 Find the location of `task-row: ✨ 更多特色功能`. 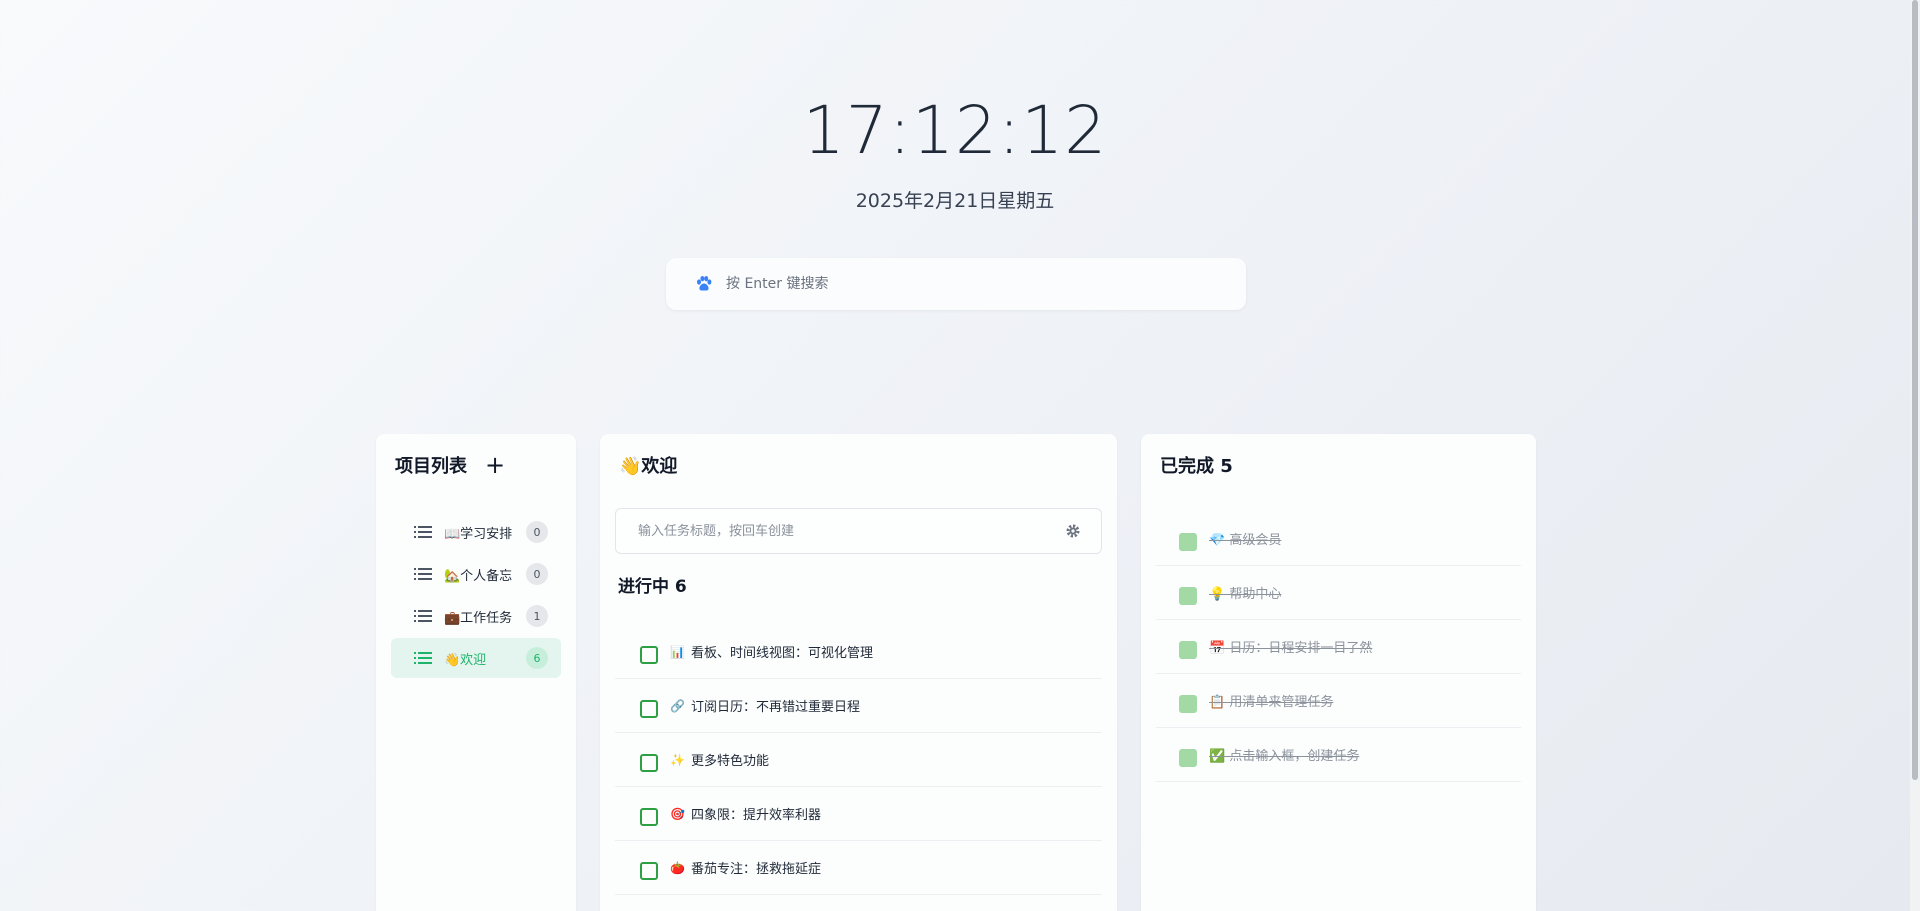

task-row: ✨ 更多特色功能 is located at coordinates (858, 760).